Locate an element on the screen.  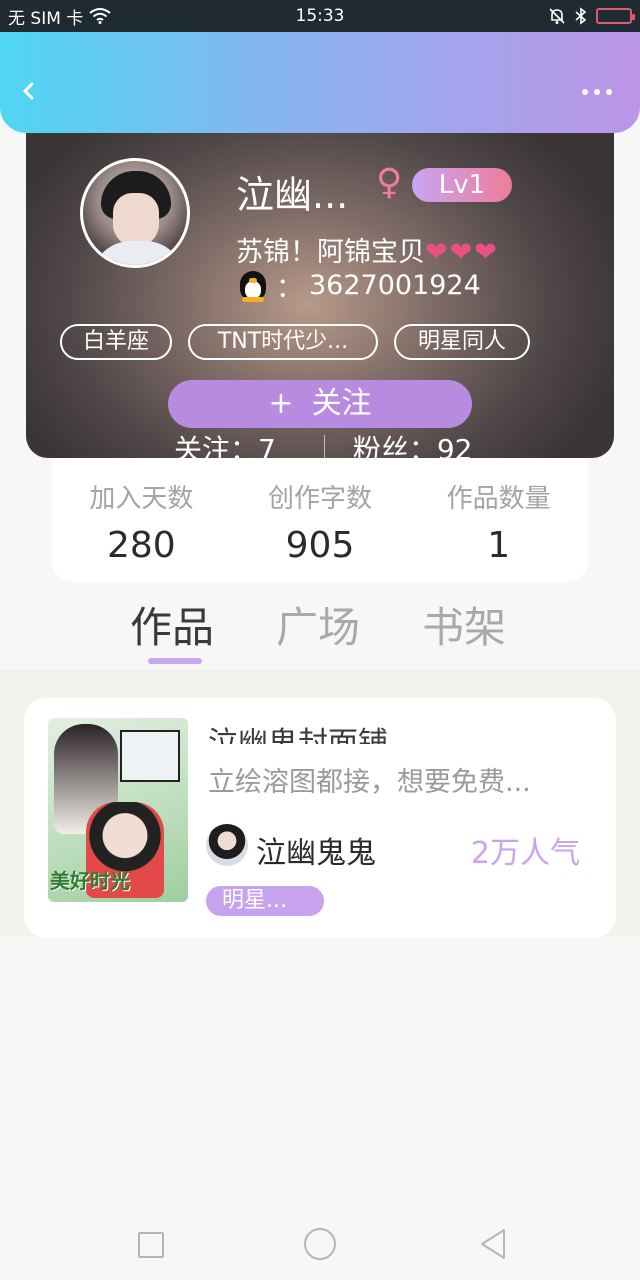
qq-value: 3627001924 is located at coordinates (395, 285).